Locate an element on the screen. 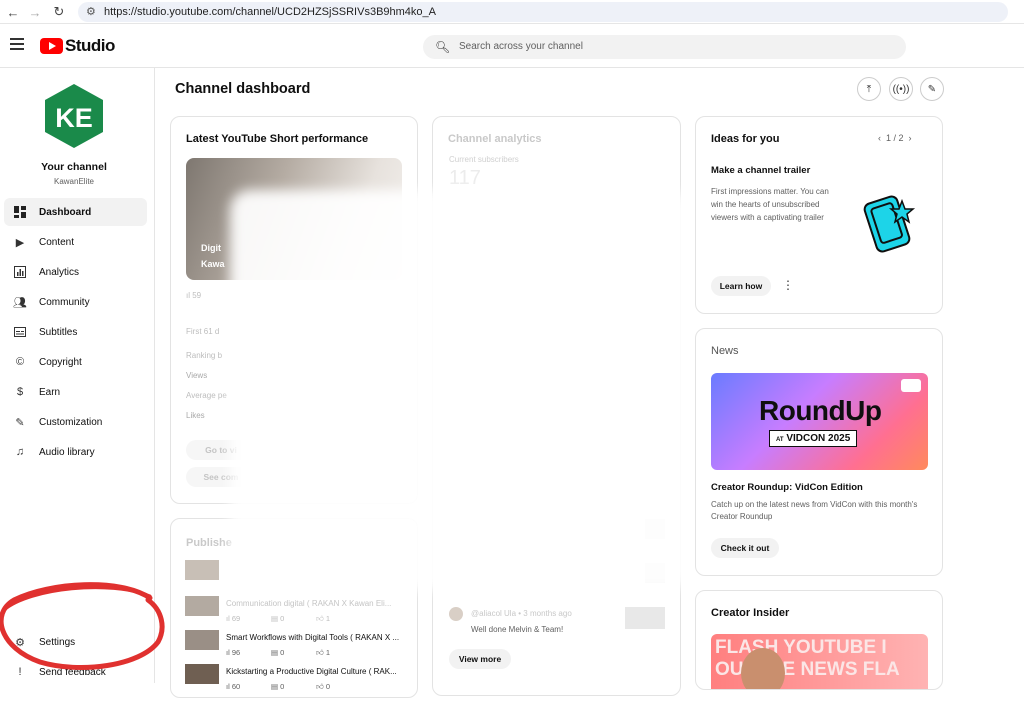 The width and height of the screenshot is (1024, 704). card-title: Publishe is located at coordinates (209, 543).